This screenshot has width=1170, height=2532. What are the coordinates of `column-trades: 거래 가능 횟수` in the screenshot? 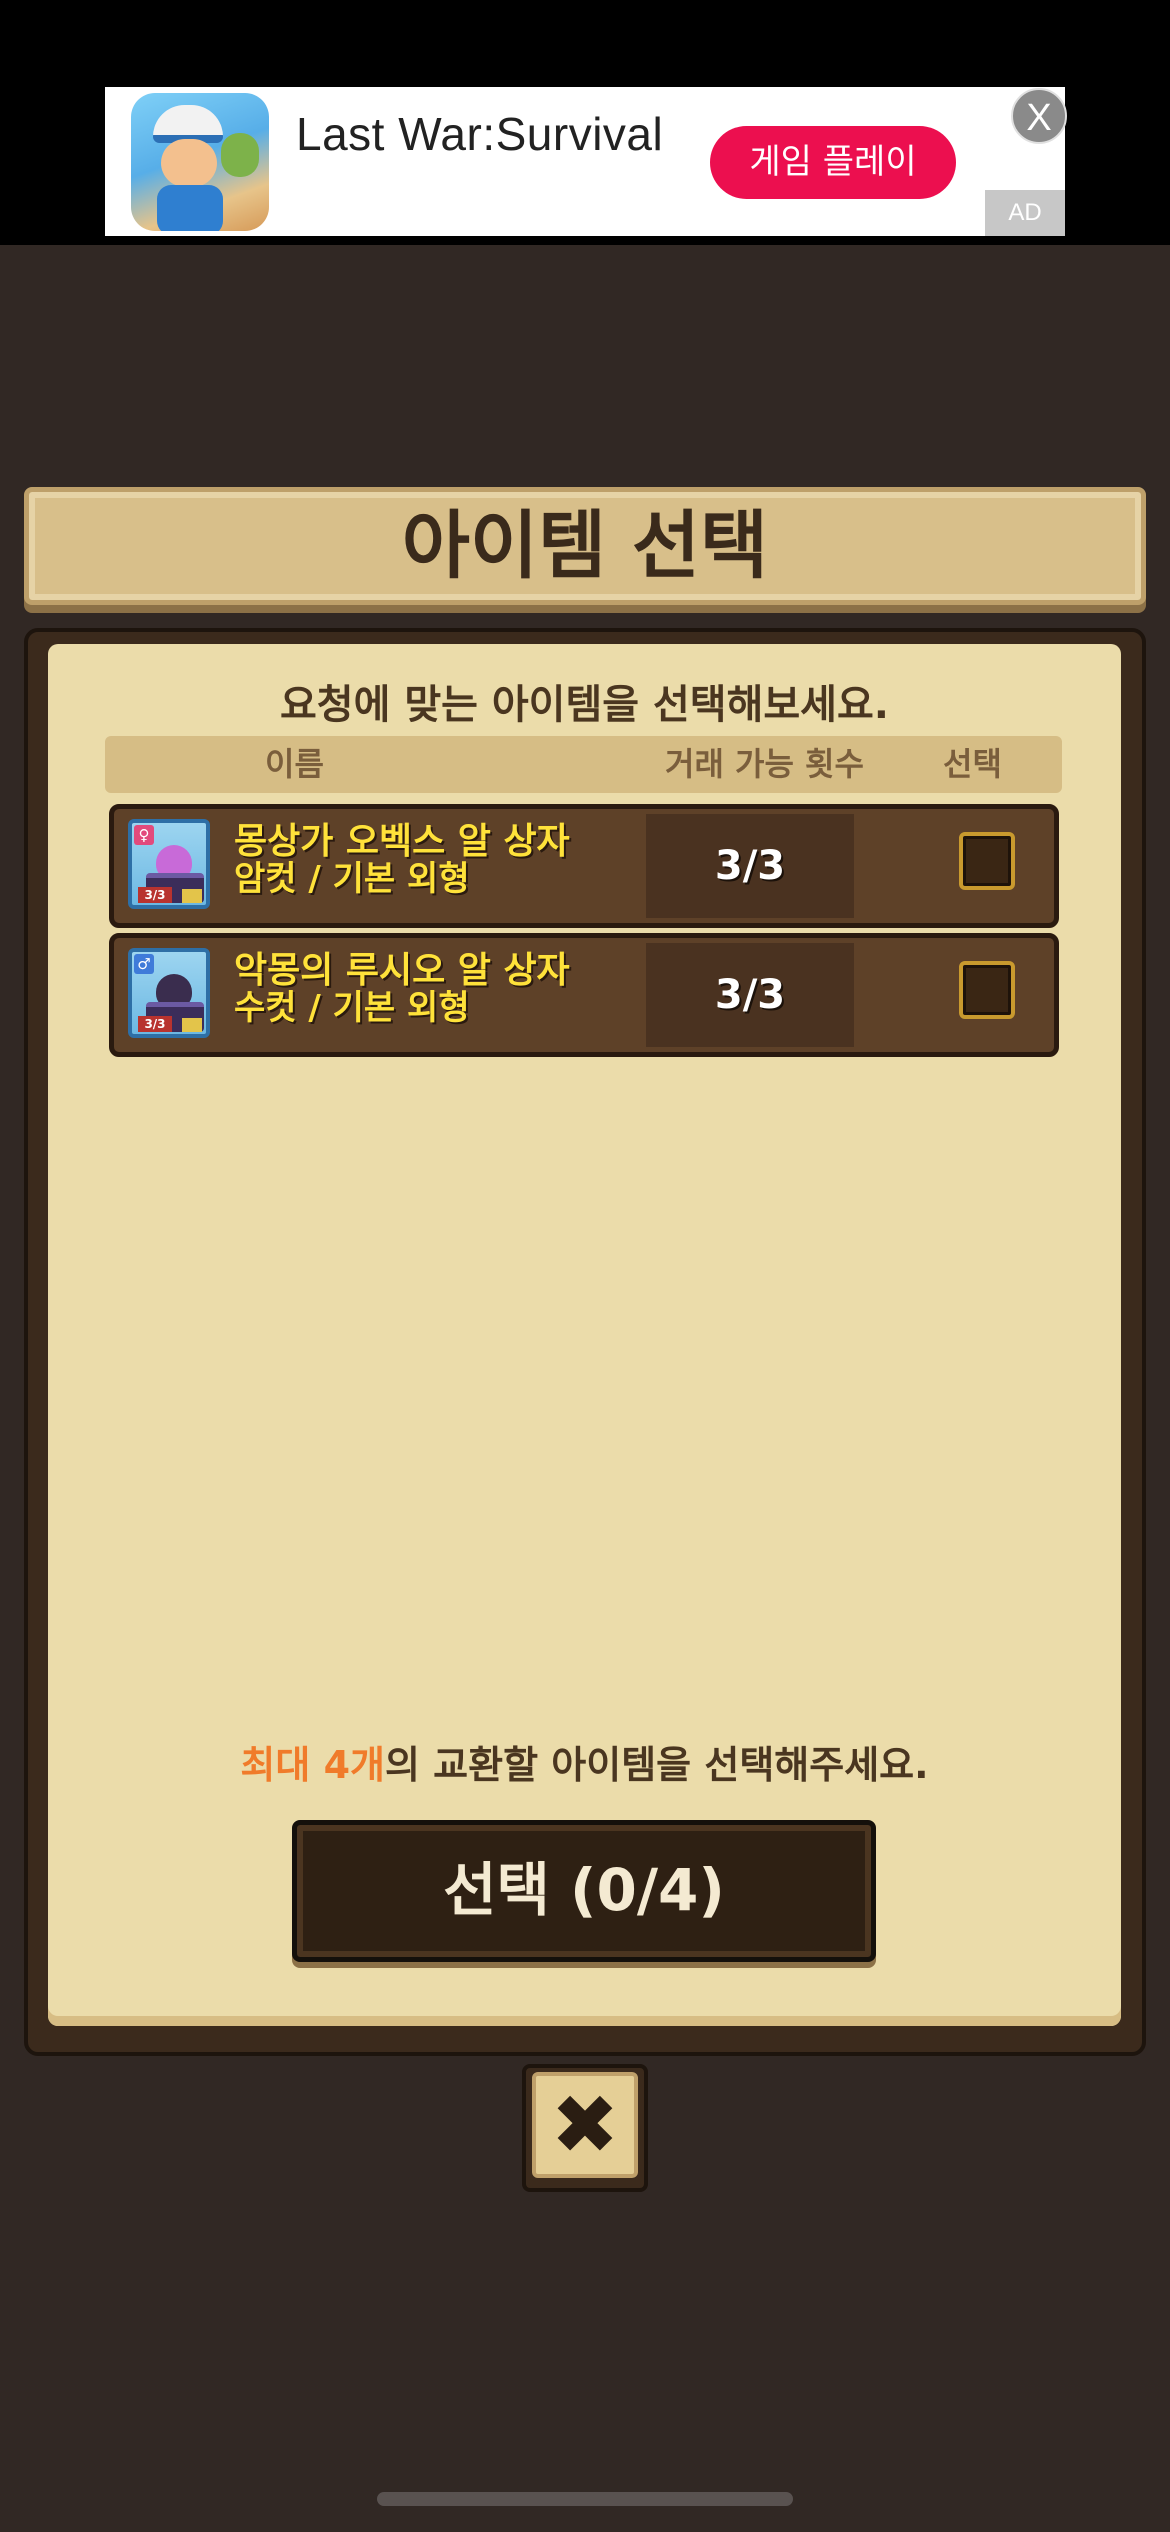 It's located at (764, 764).